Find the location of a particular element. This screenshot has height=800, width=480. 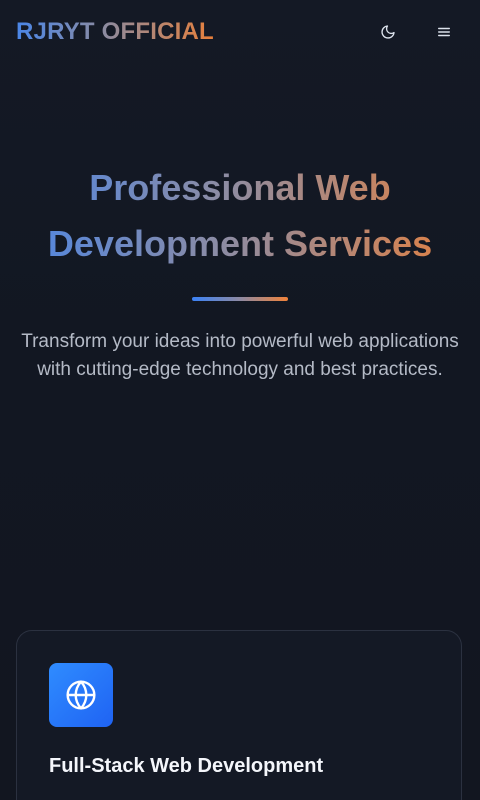

brand-logo: RJRYT OFFICIAL is located at coordinates (115, 32).